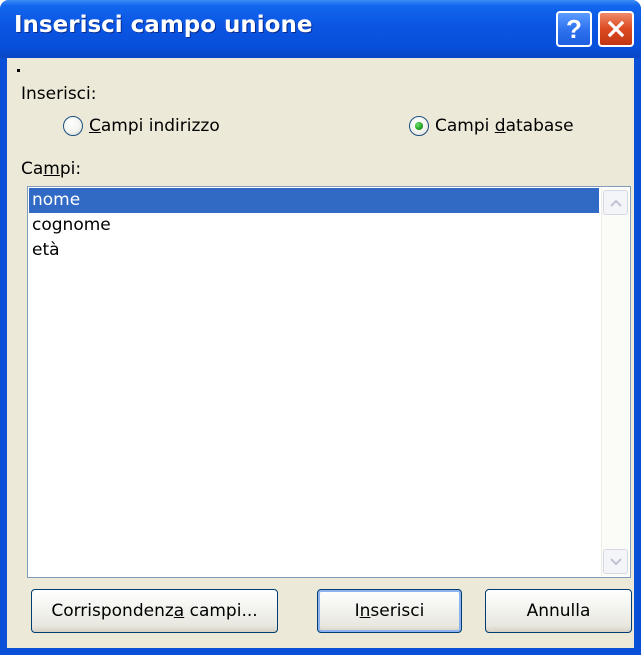 This screenshot has height=655, width=641. I want to click on insert-group-label: Inserisci:, so click(59, 94).